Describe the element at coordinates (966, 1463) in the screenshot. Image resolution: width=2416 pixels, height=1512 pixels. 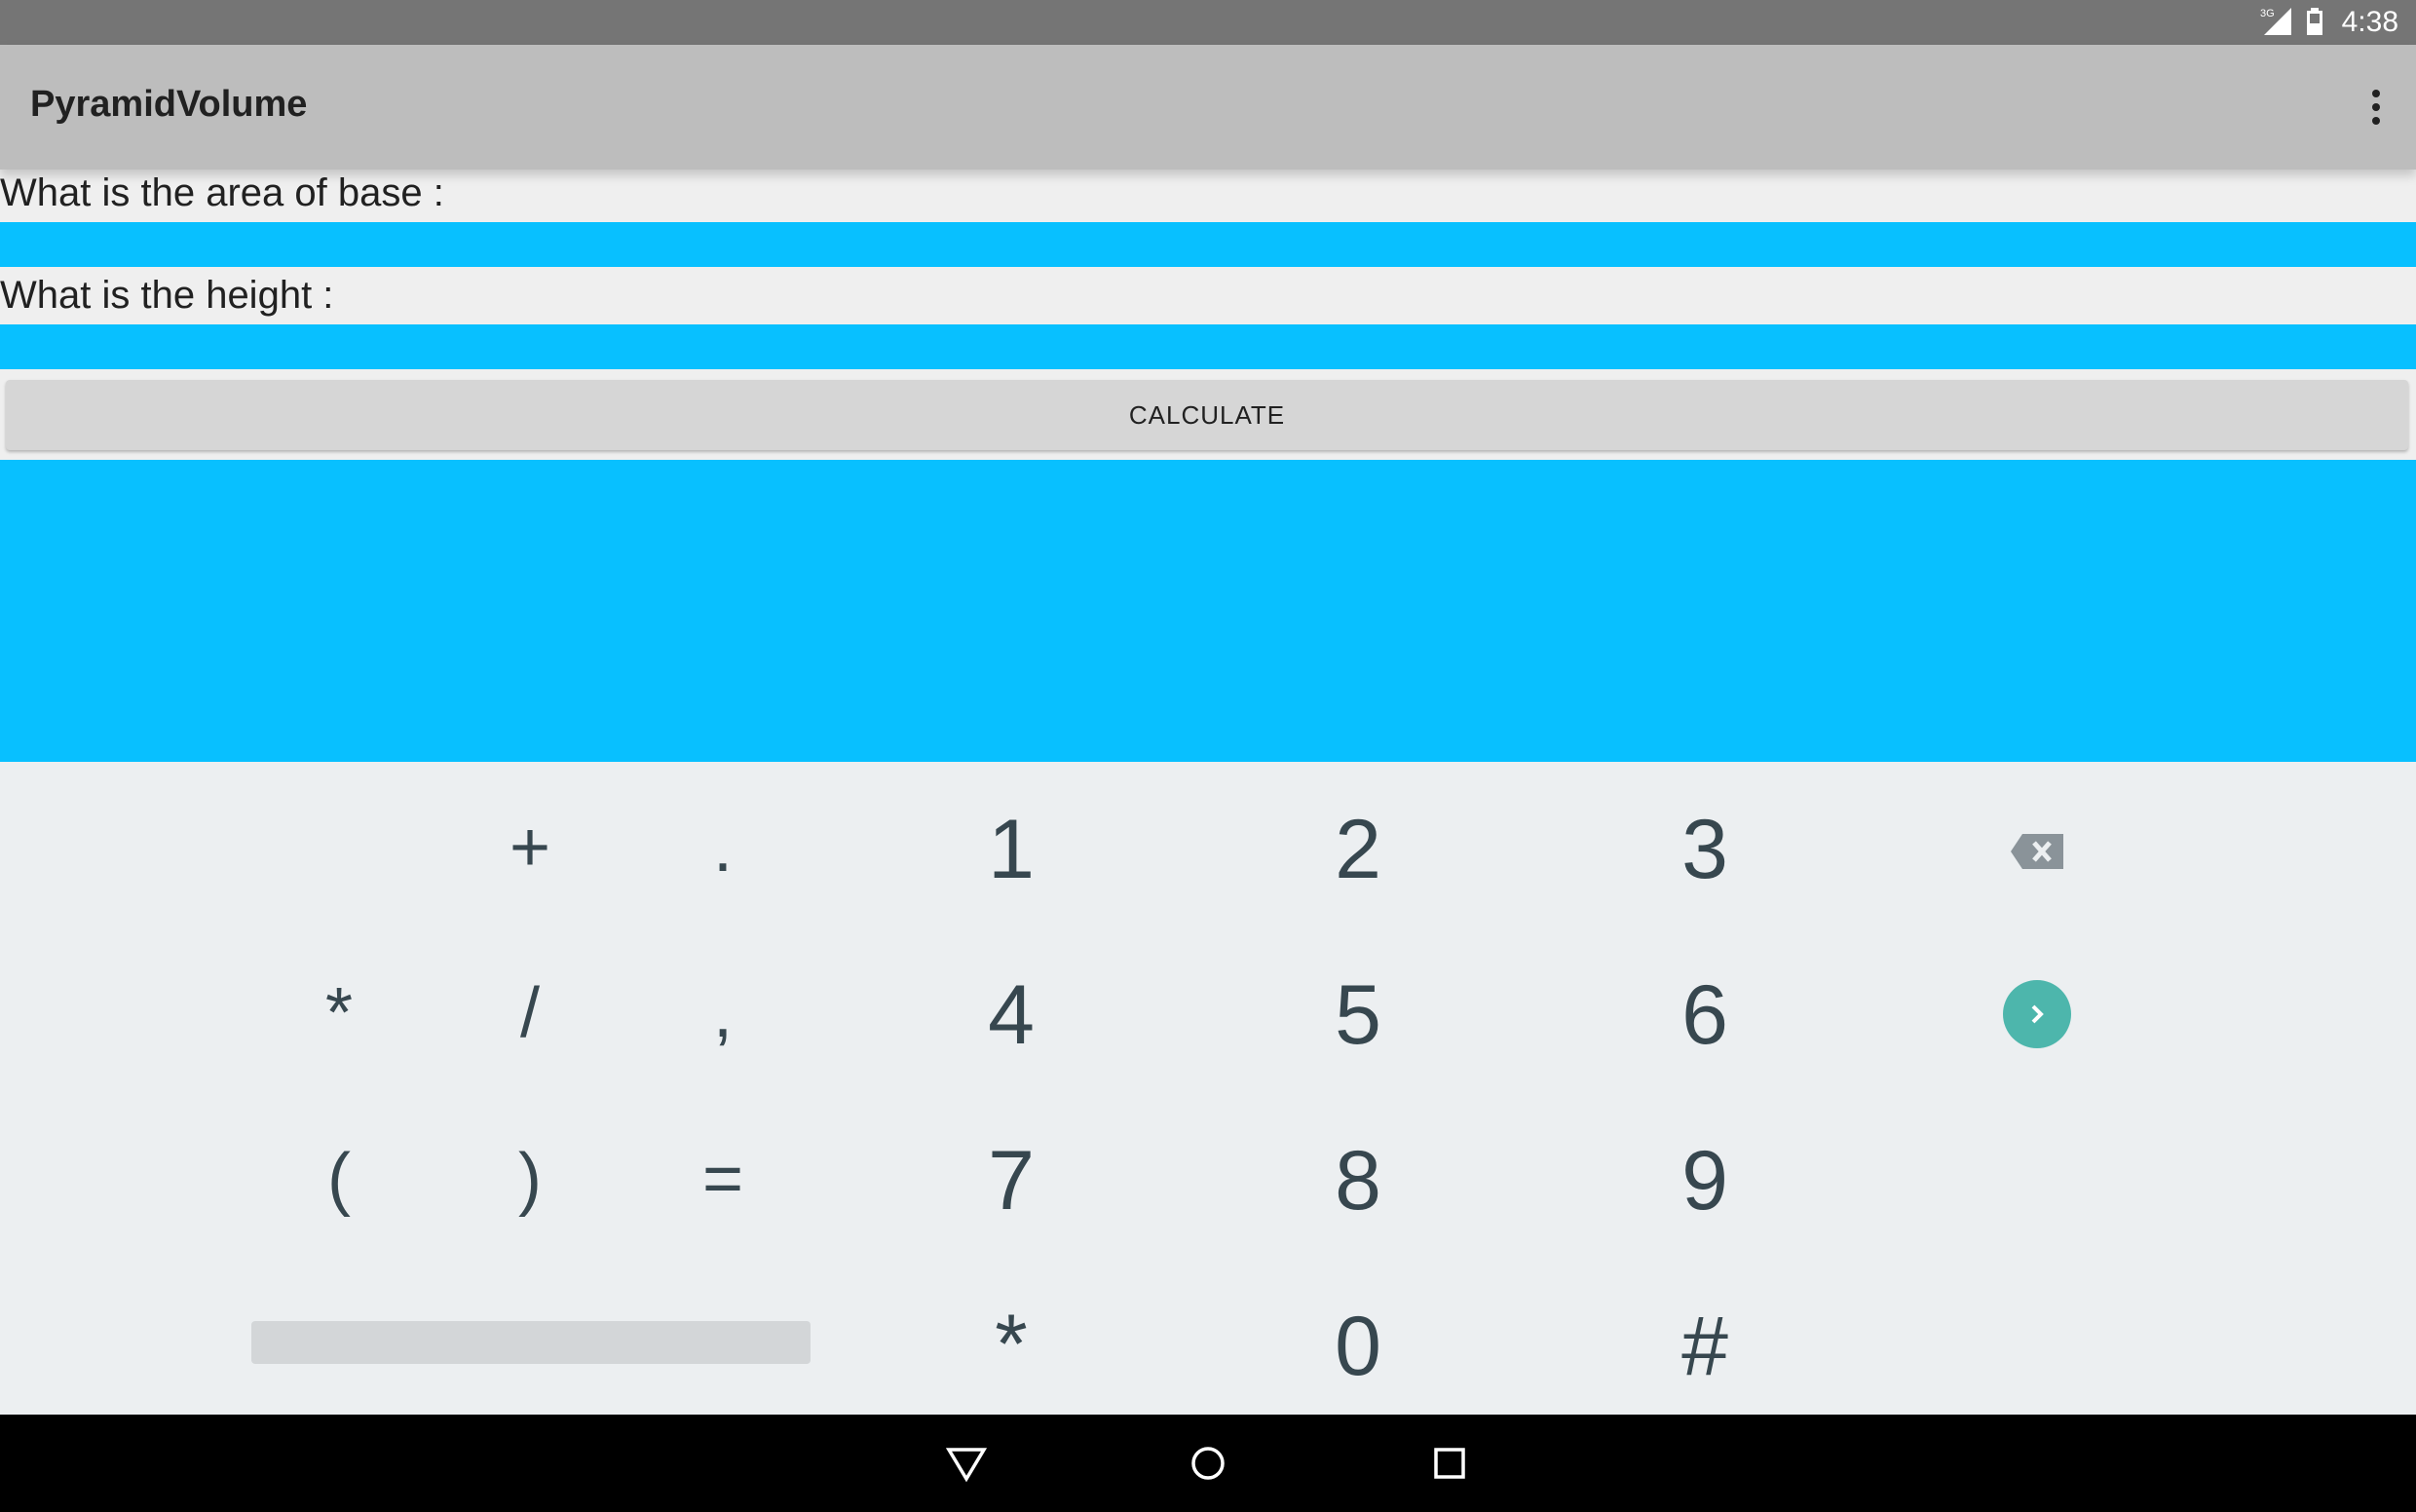
I see `back-triangle-icon` at that location.